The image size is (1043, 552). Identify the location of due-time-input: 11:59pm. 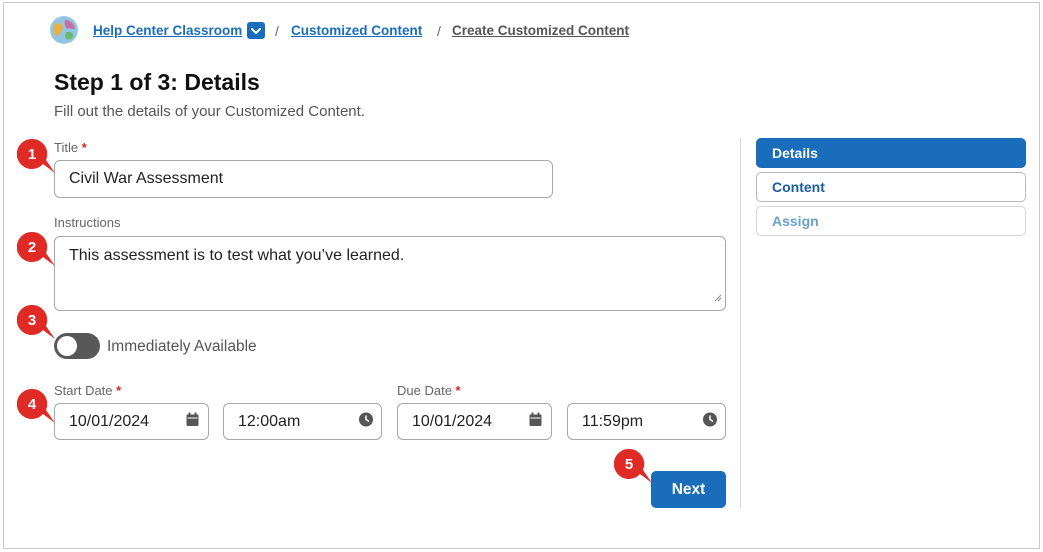
(646, 421).